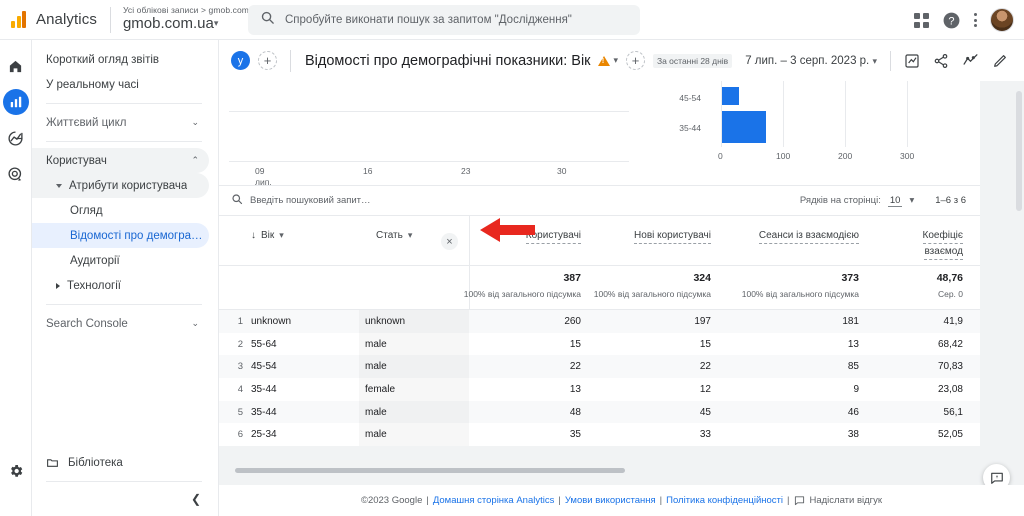  Describe the element at coordinates (895, 201) in the screenshot. I see `rows-per-page-value: 10` at that location.